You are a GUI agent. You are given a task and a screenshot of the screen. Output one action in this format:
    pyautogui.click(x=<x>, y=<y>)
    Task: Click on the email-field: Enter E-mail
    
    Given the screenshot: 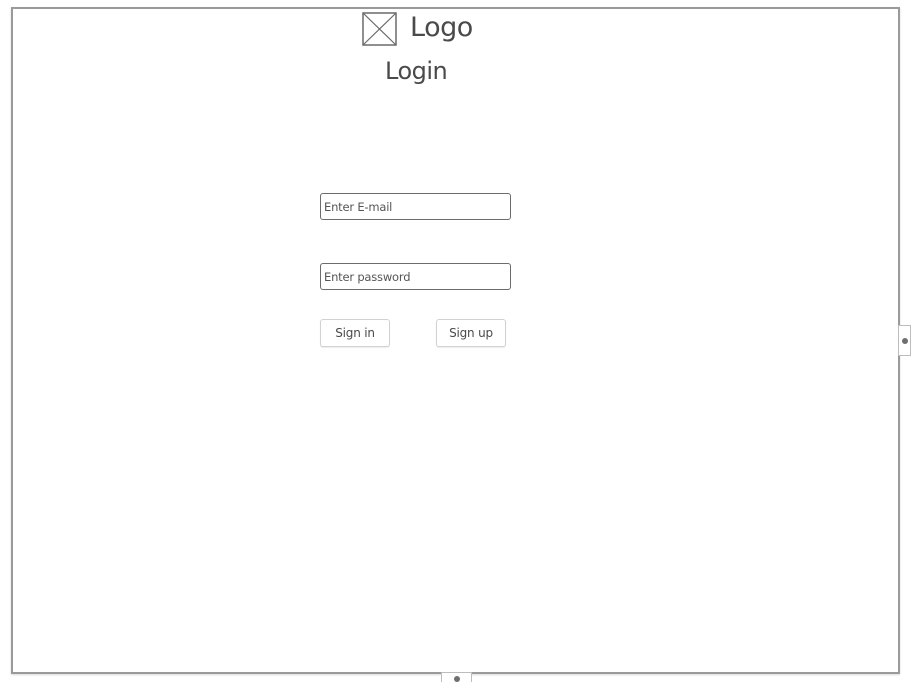 What is the action you would take?
    pyautogui.click(x=415, y=206)
    